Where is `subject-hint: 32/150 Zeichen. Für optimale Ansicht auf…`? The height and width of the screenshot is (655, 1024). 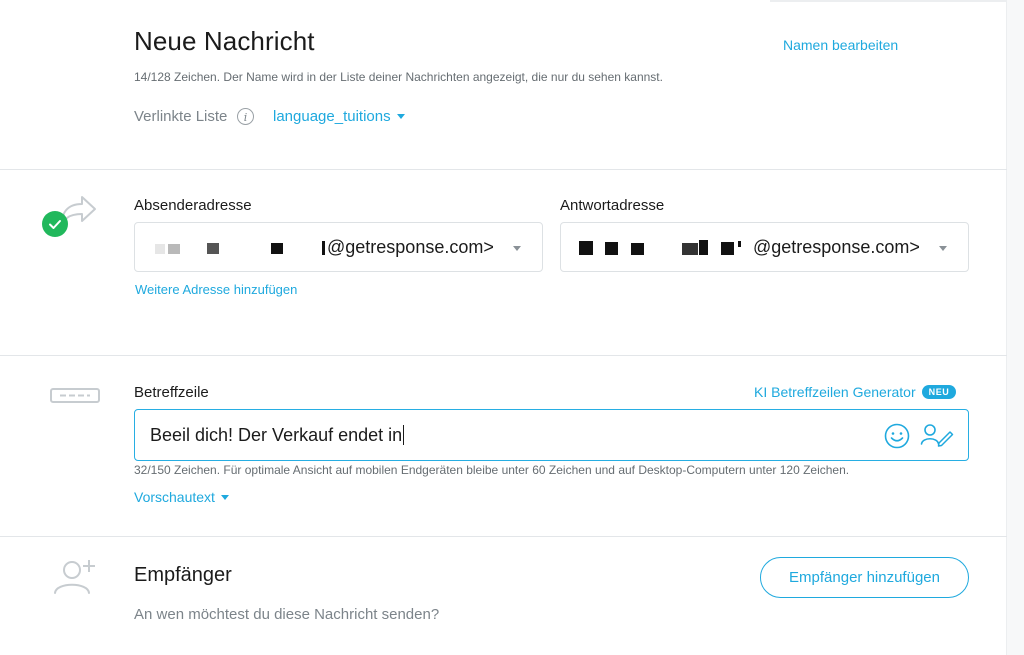 subject-hint: 32/150 Zeichen. Für optimale Ansicht auf… is located at coordinates (492, 470).